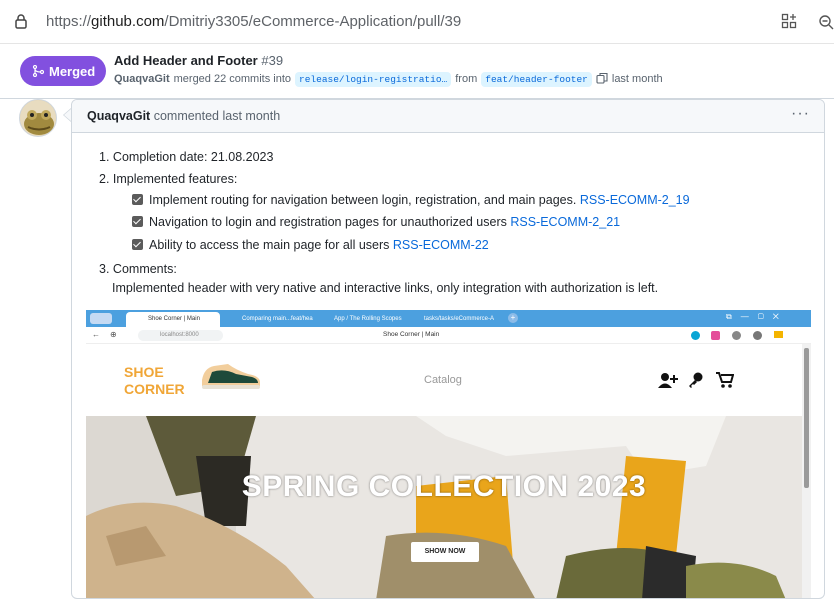  I want to click on cart-icon, so click(725, 381).